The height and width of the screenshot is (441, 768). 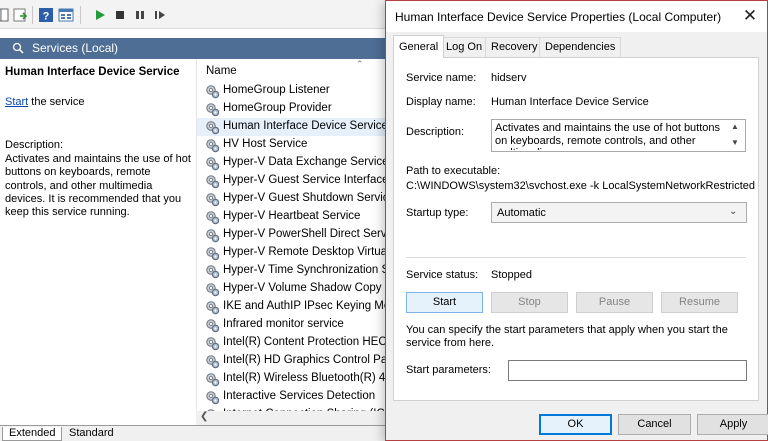 I want to click on resume-button: Resume, so click(x=699, y=302).